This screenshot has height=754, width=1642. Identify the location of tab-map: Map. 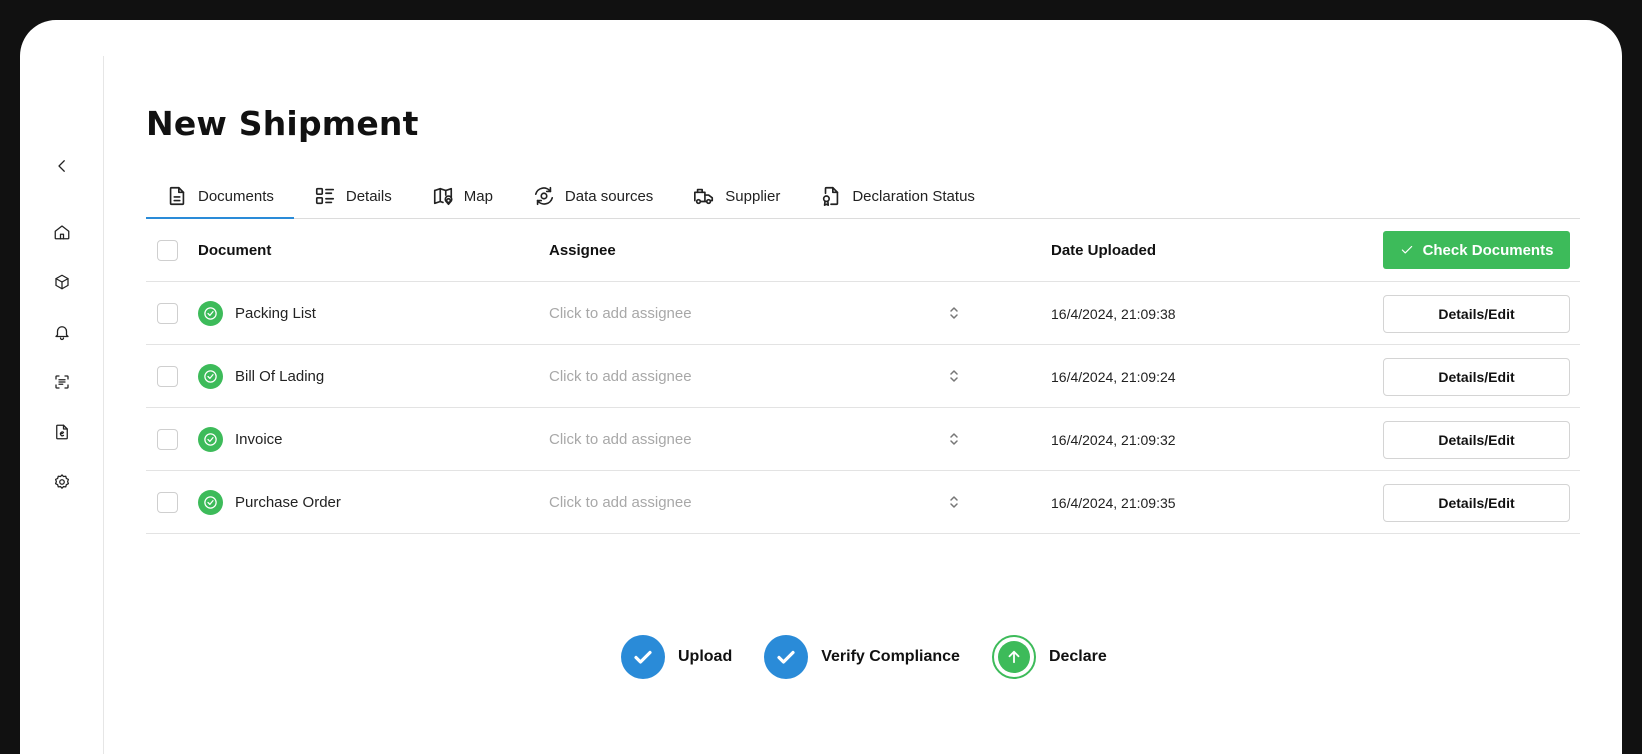
(462, 196).